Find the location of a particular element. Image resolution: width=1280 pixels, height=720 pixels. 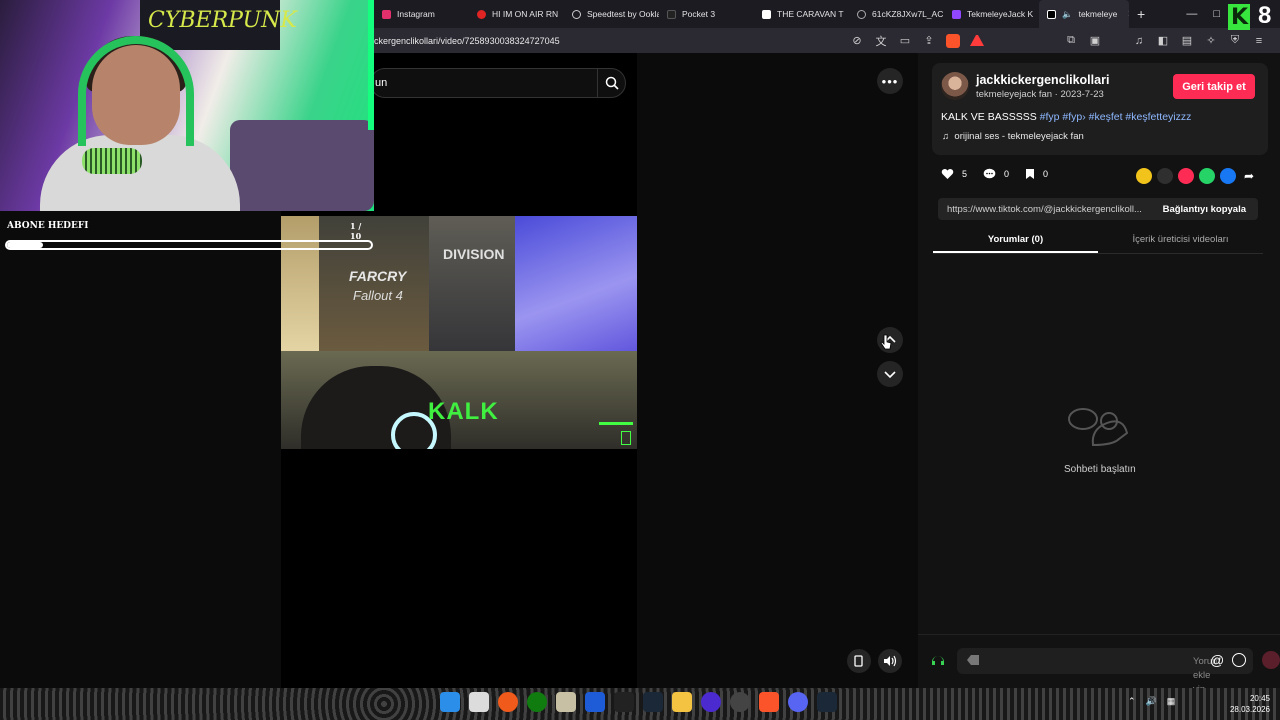

emoji-icon is located at coordinates (1239, 660).